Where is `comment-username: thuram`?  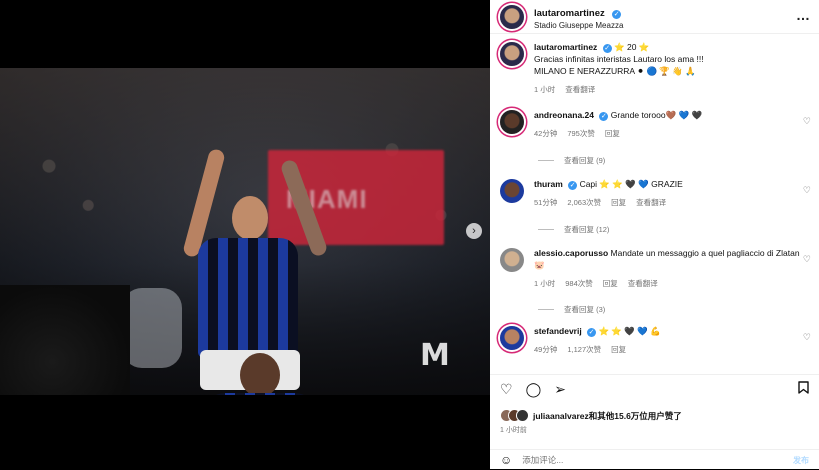
comment-username: thuram is located at coordinates (548, 184).